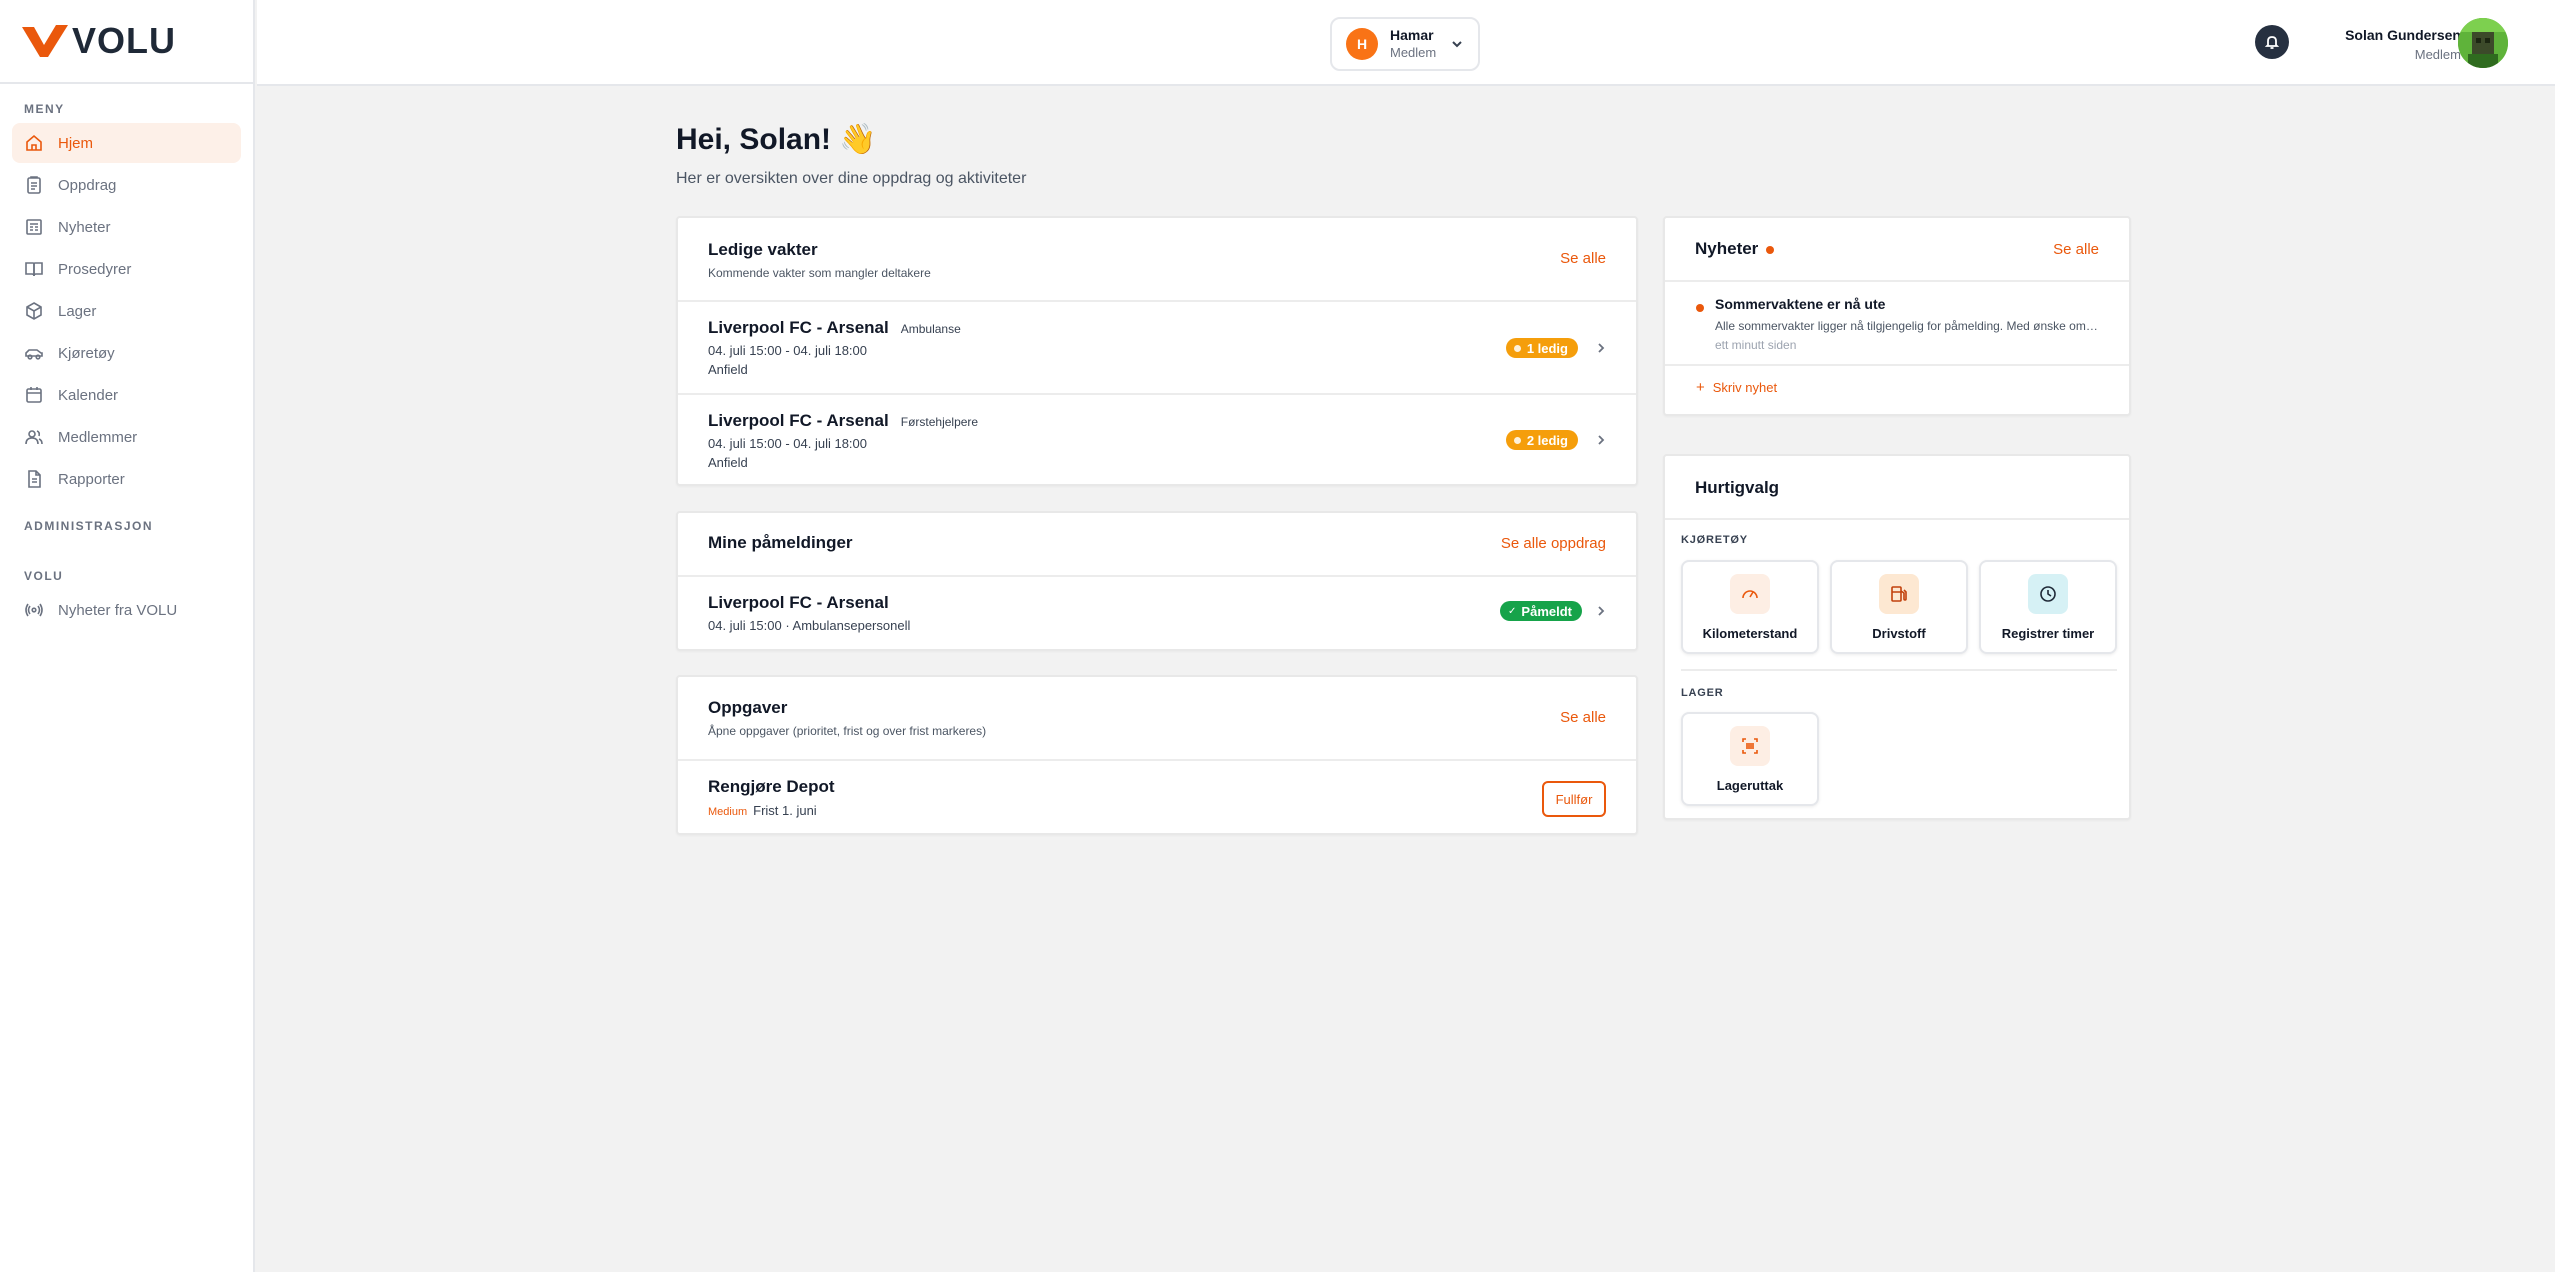  Describe the element at coordinates (126, 311) in the screenshot. I see `sidebar-item-lager: Lager` at that location.